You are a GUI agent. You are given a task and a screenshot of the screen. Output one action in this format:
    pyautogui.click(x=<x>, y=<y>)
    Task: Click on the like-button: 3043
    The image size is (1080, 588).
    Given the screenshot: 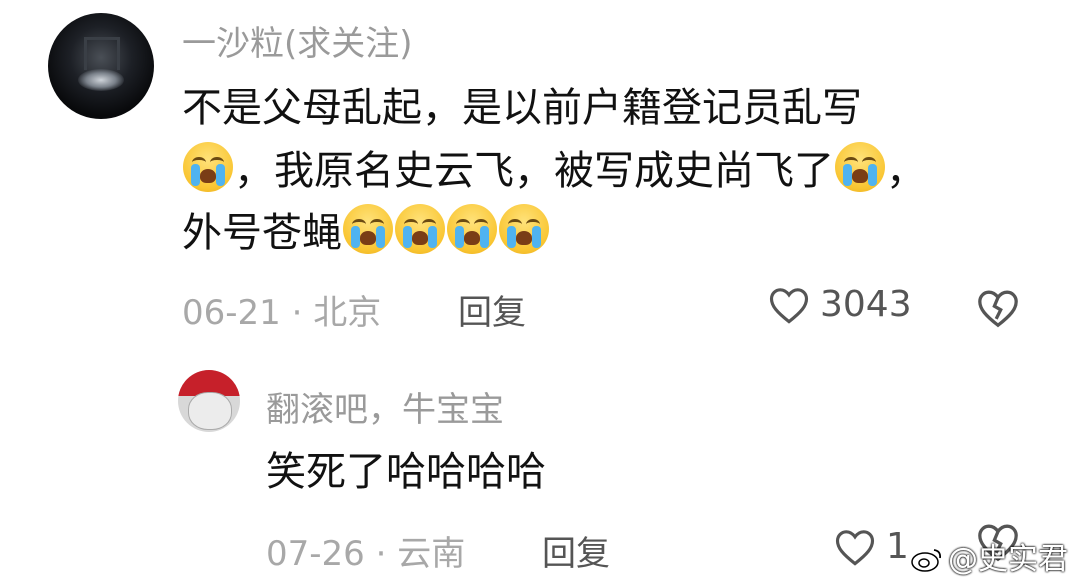 What is the action you would take?
    pyautogui.click(x=840, y=304)
    